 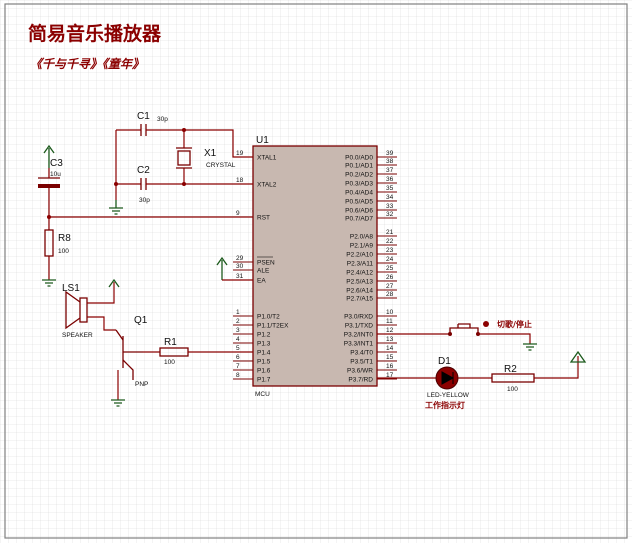 What do you see at coordinates (264, 353) in the screenshot?
I see `pin-name: P1.4` at bounding box center [264, 353].